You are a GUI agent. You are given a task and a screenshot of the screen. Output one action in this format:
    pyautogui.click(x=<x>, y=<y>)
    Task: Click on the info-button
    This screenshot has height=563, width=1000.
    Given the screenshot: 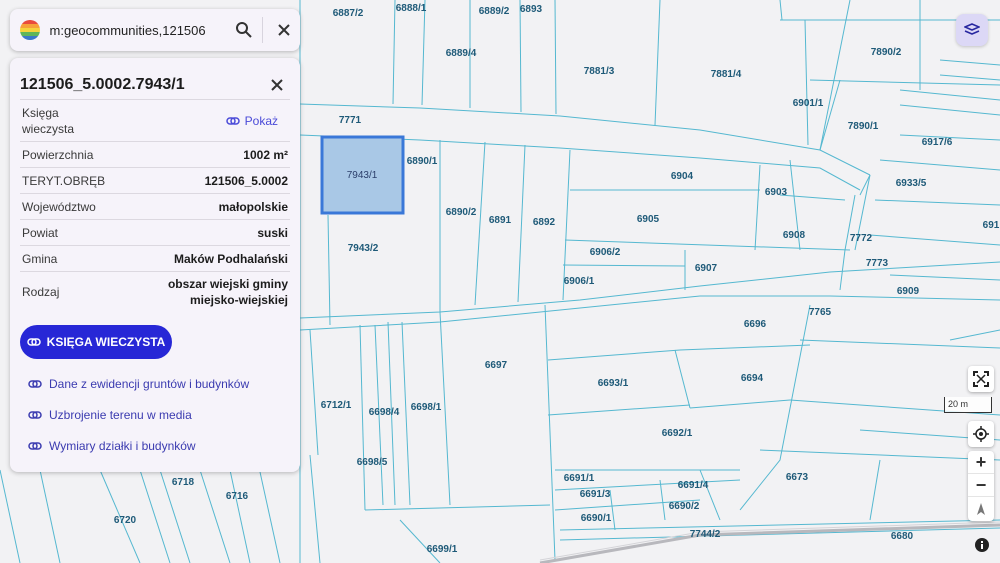 What is the action you would take?
    pyautogui.click(x=982, y=545)
    